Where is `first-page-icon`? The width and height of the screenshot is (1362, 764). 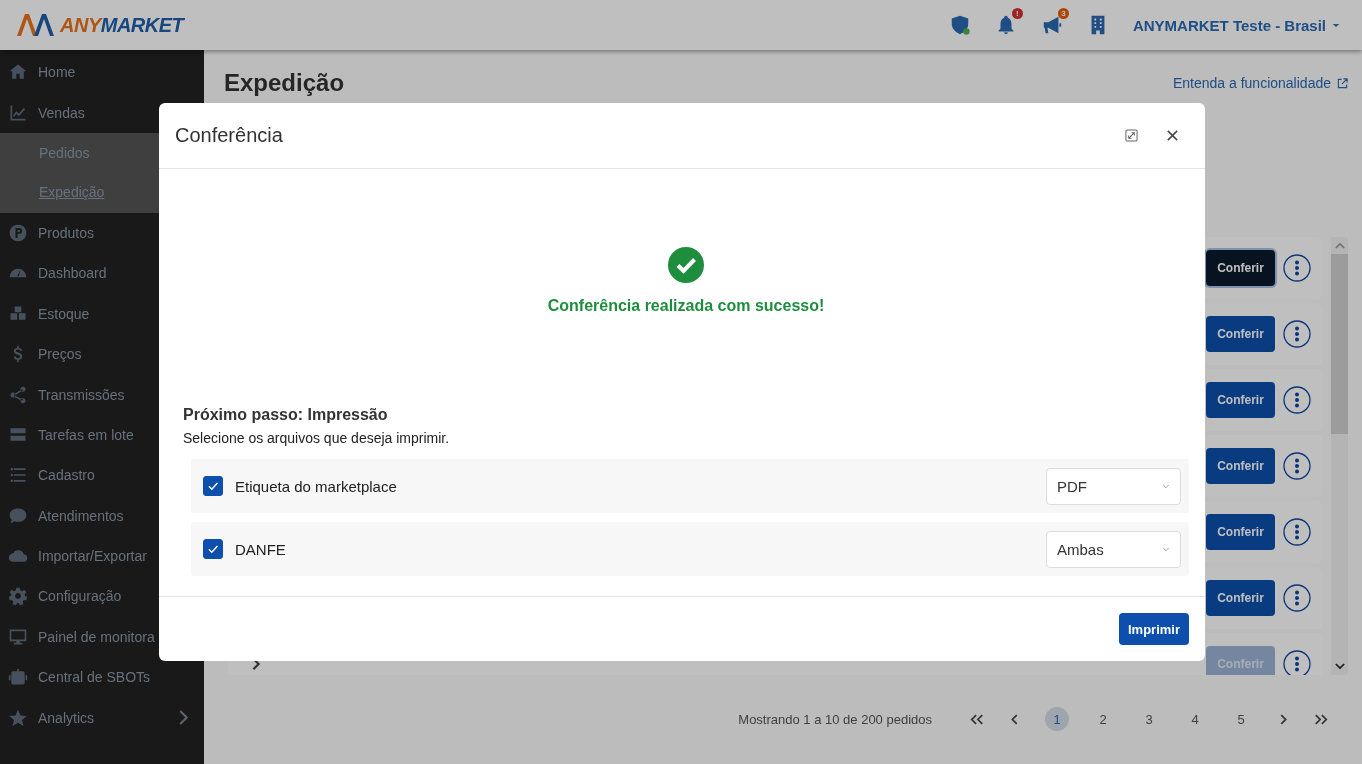
first-page-icon is located at coordinates (977, 719).